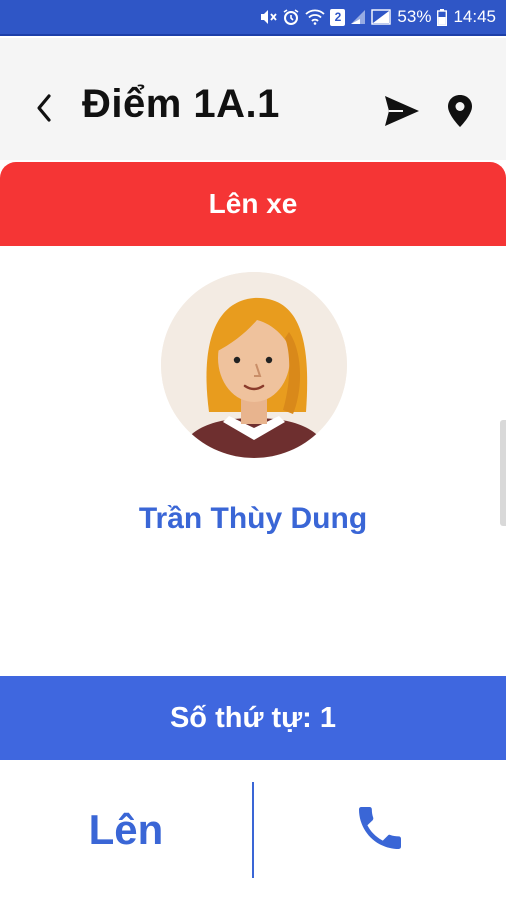 Image resolution: width=506 pixels, height=900 pixels. I want to click on chevron-left-icon, so click(44, 108).